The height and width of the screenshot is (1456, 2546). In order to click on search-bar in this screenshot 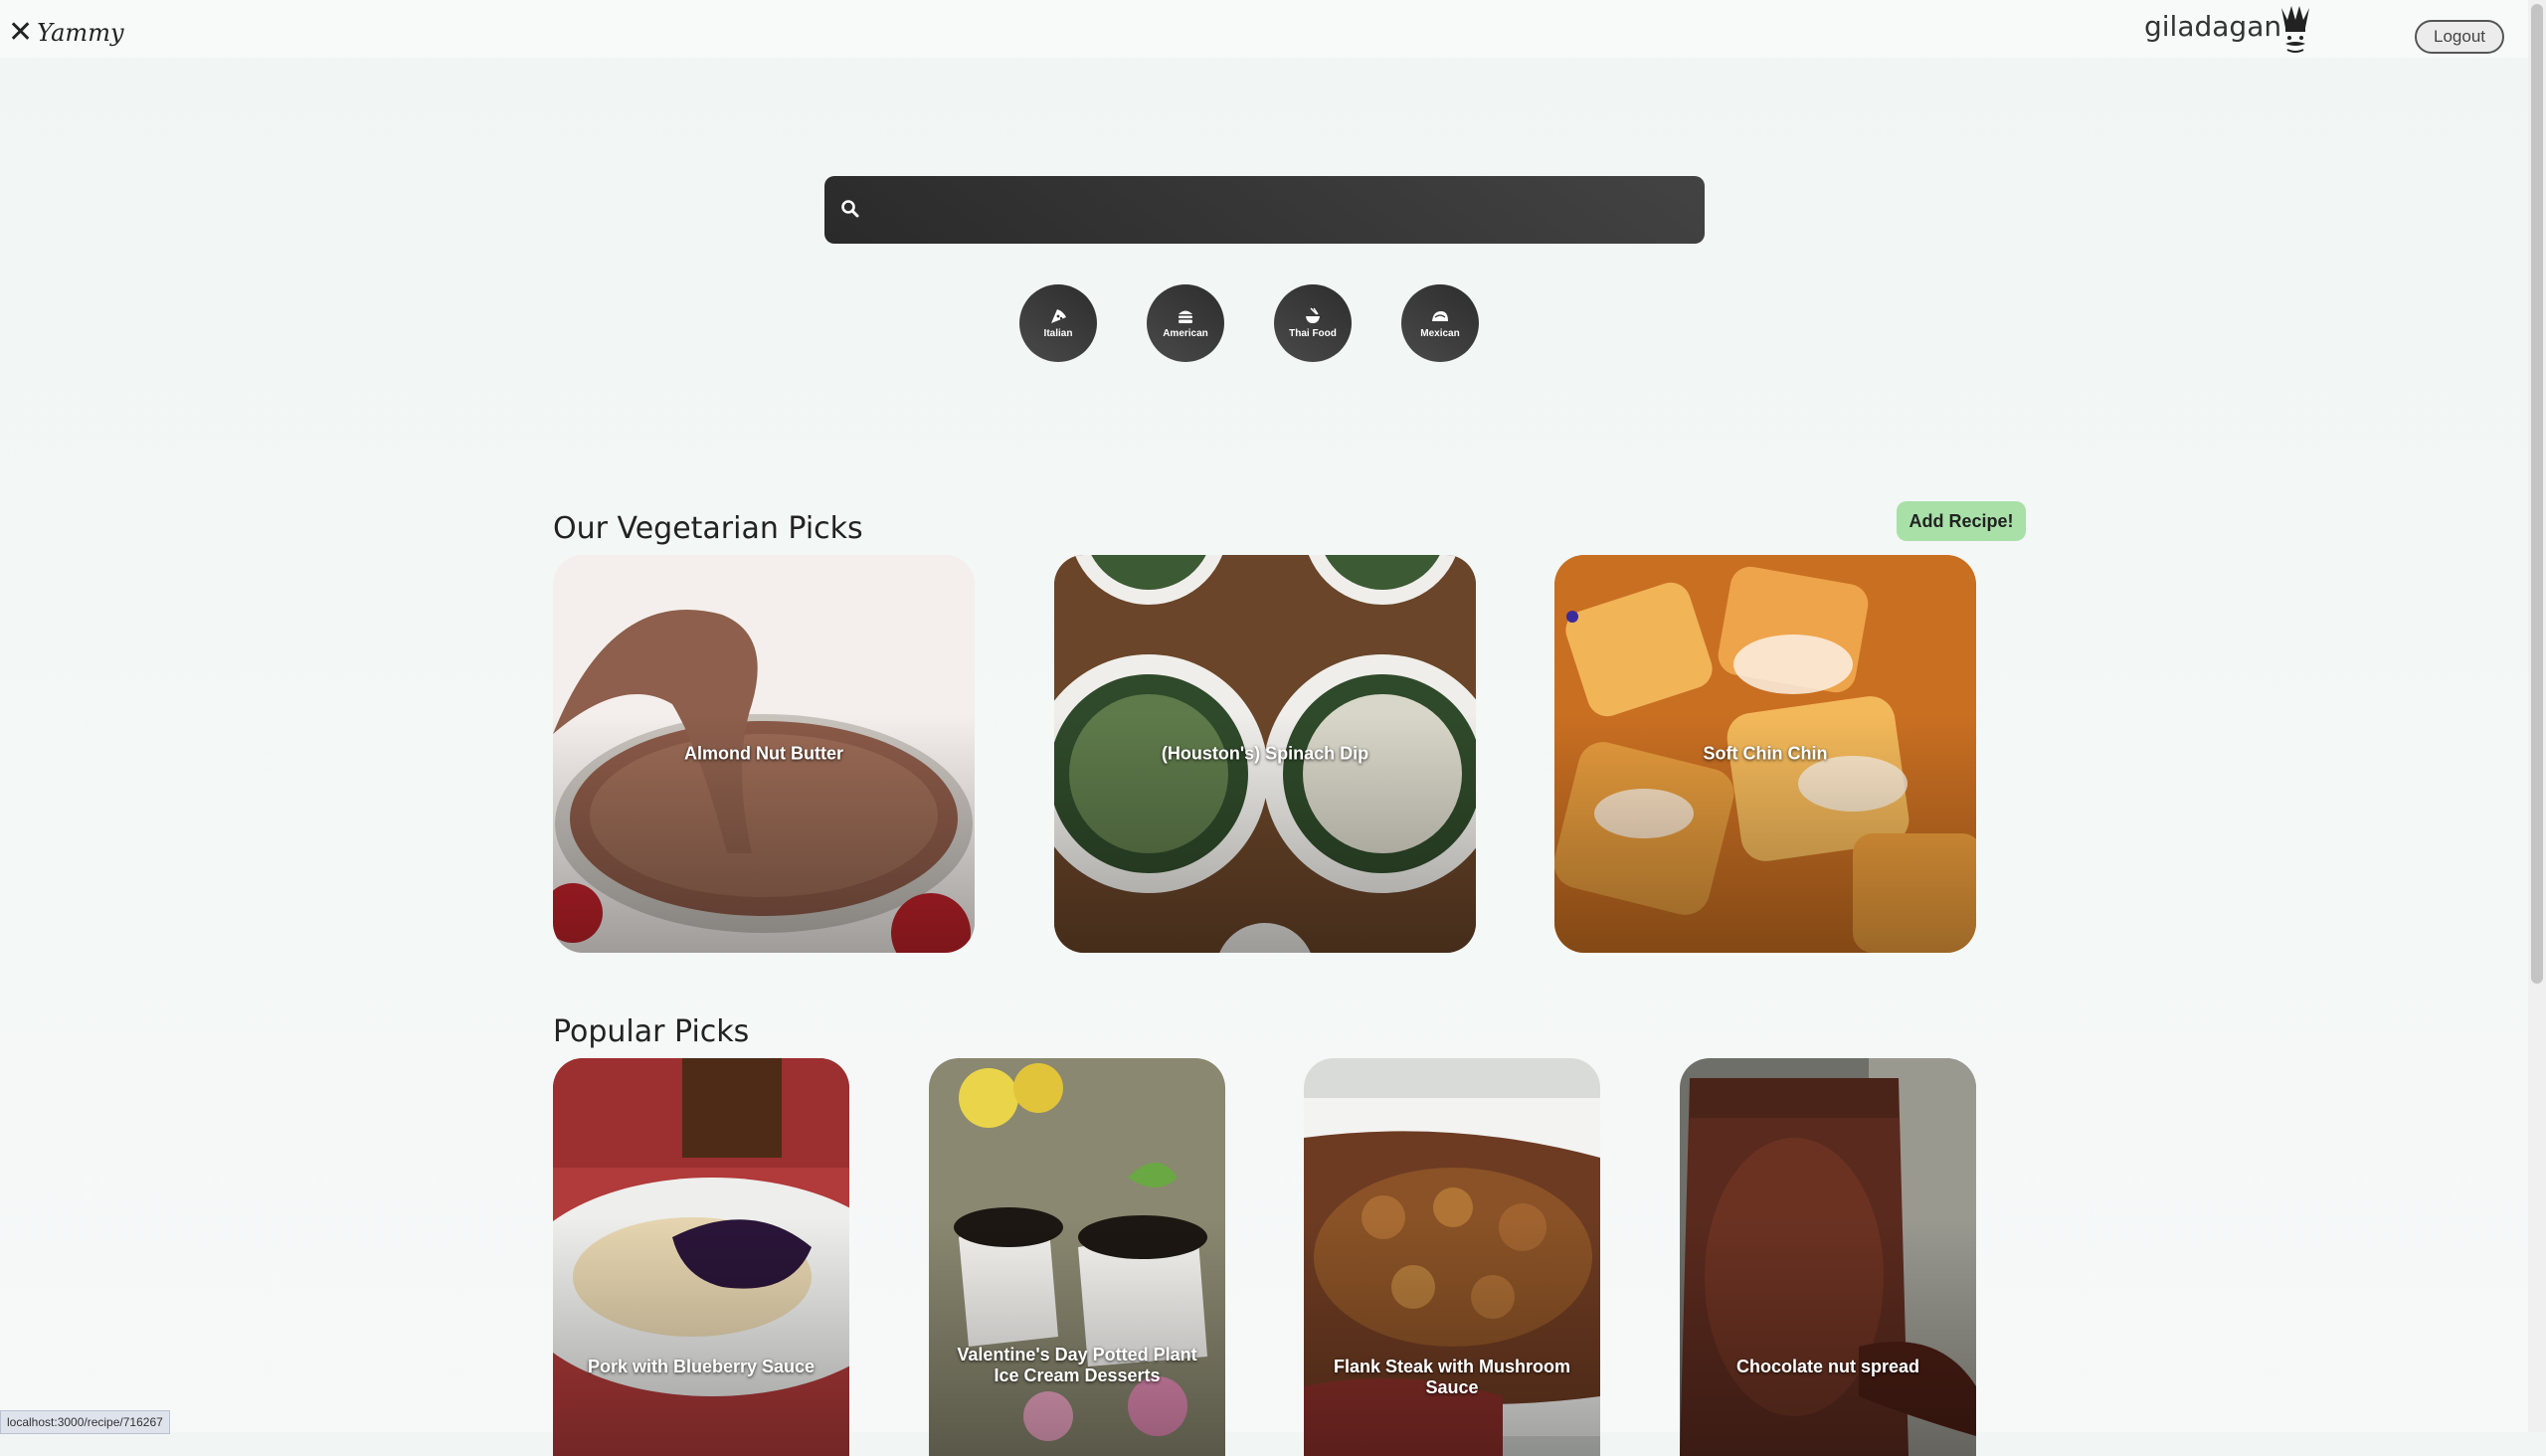, I will do `click(1264, 210)`.